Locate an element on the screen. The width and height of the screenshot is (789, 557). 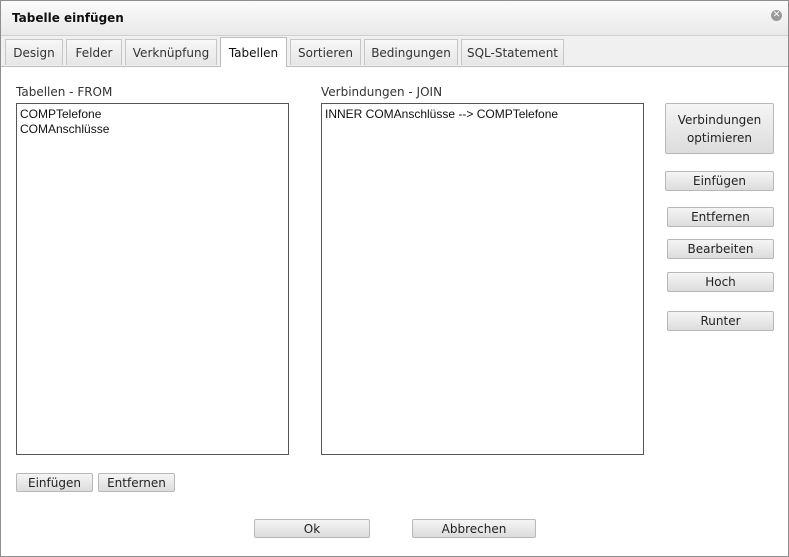
tab-felder: Felder is located at coordinates (94, 52).